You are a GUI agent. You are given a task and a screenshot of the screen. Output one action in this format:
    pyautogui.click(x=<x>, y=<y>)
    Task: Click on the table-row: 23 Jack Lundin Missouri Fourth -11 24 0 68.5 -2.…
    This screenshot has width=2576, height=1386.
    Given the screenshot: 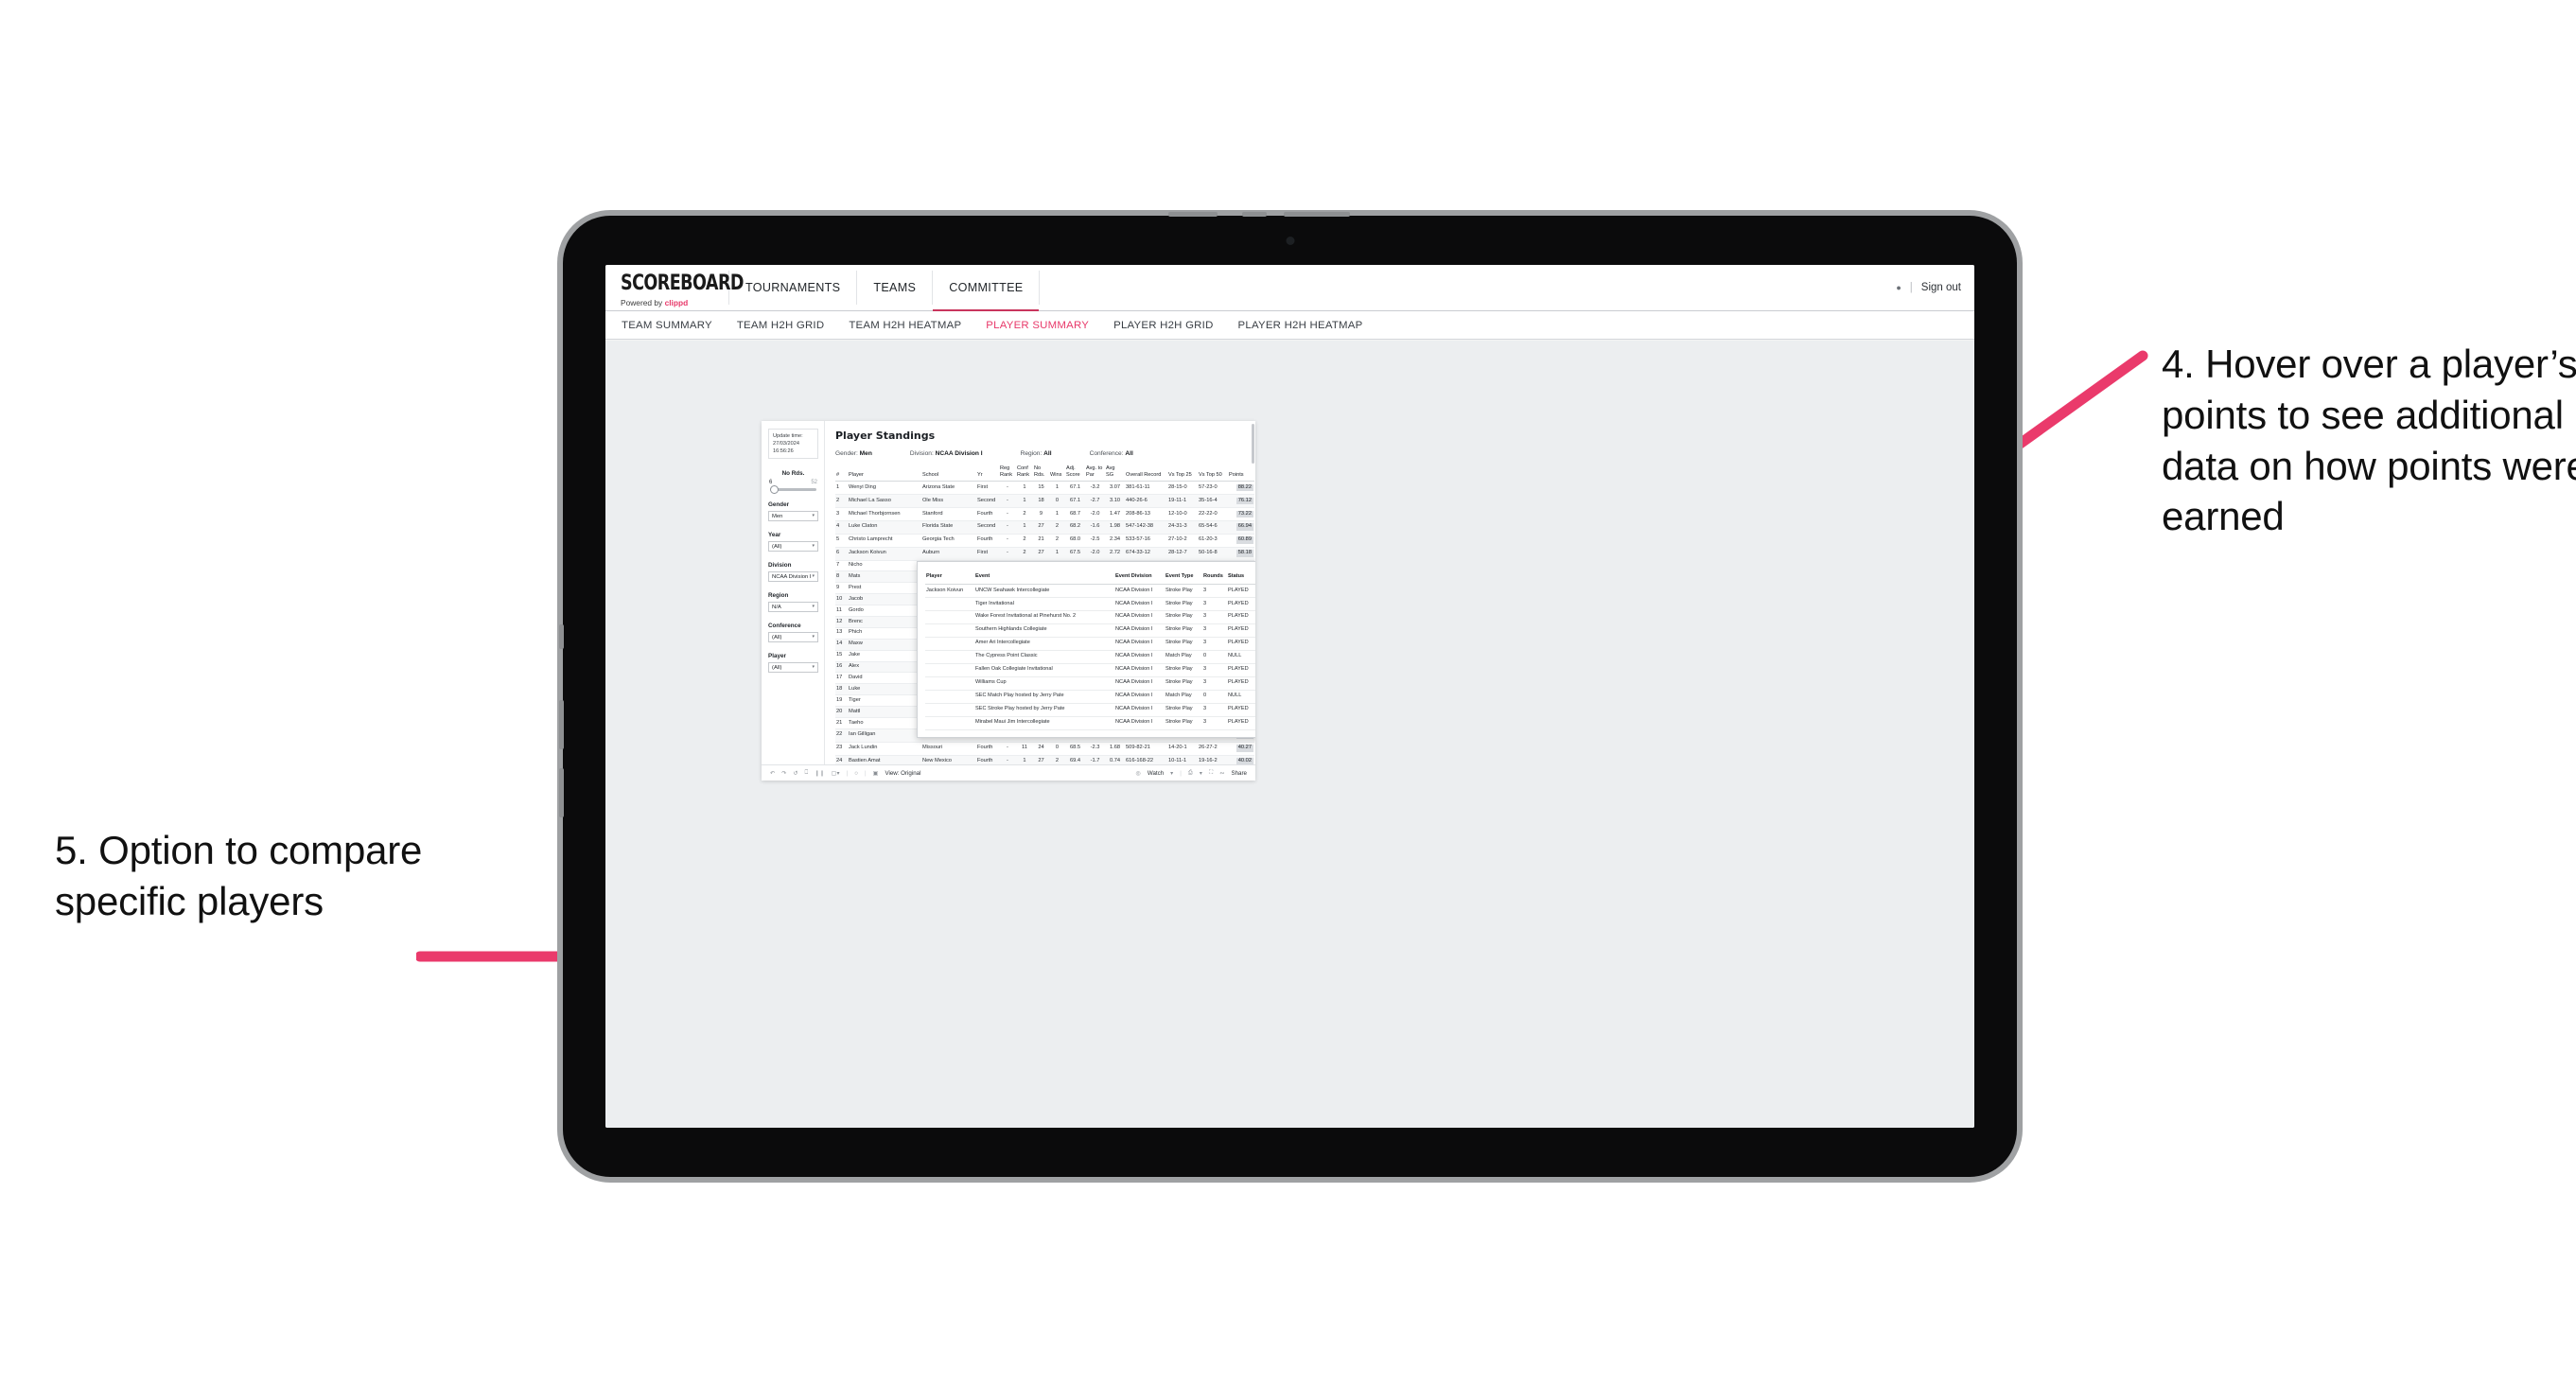 What is the action you would take?
    pyautogui.click(x=1045, y=749)
    